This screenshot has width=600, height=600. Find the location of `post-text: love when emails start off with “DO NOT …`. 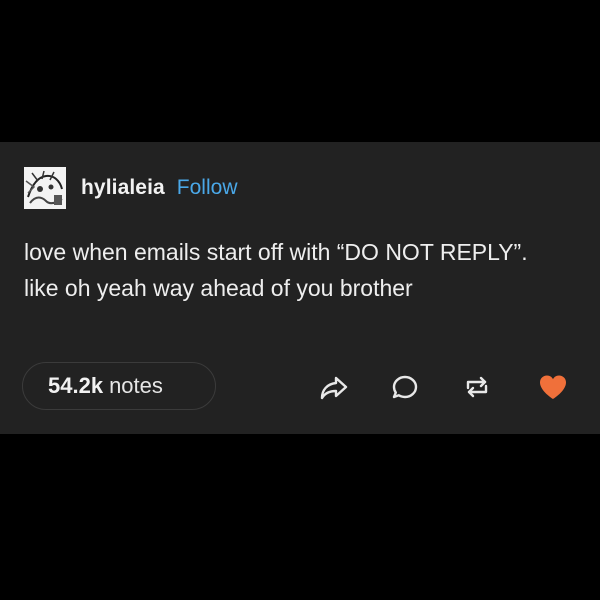

post-text: love when emails start off with “DO NOT … is located at coordinates (276, 270).